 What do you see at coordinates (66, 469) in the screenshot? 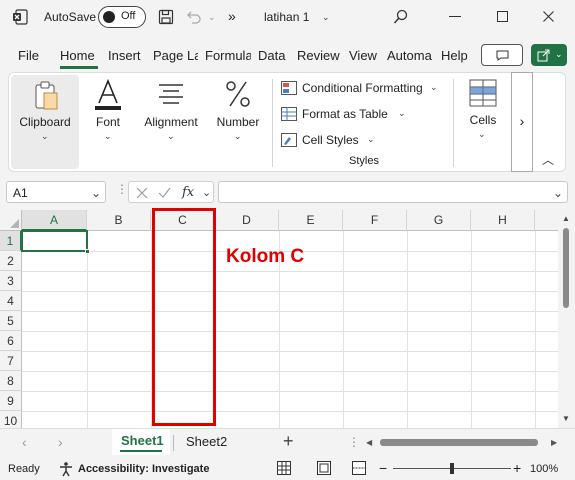
I see `accessibility-icon` at bounding box center [66, 469].